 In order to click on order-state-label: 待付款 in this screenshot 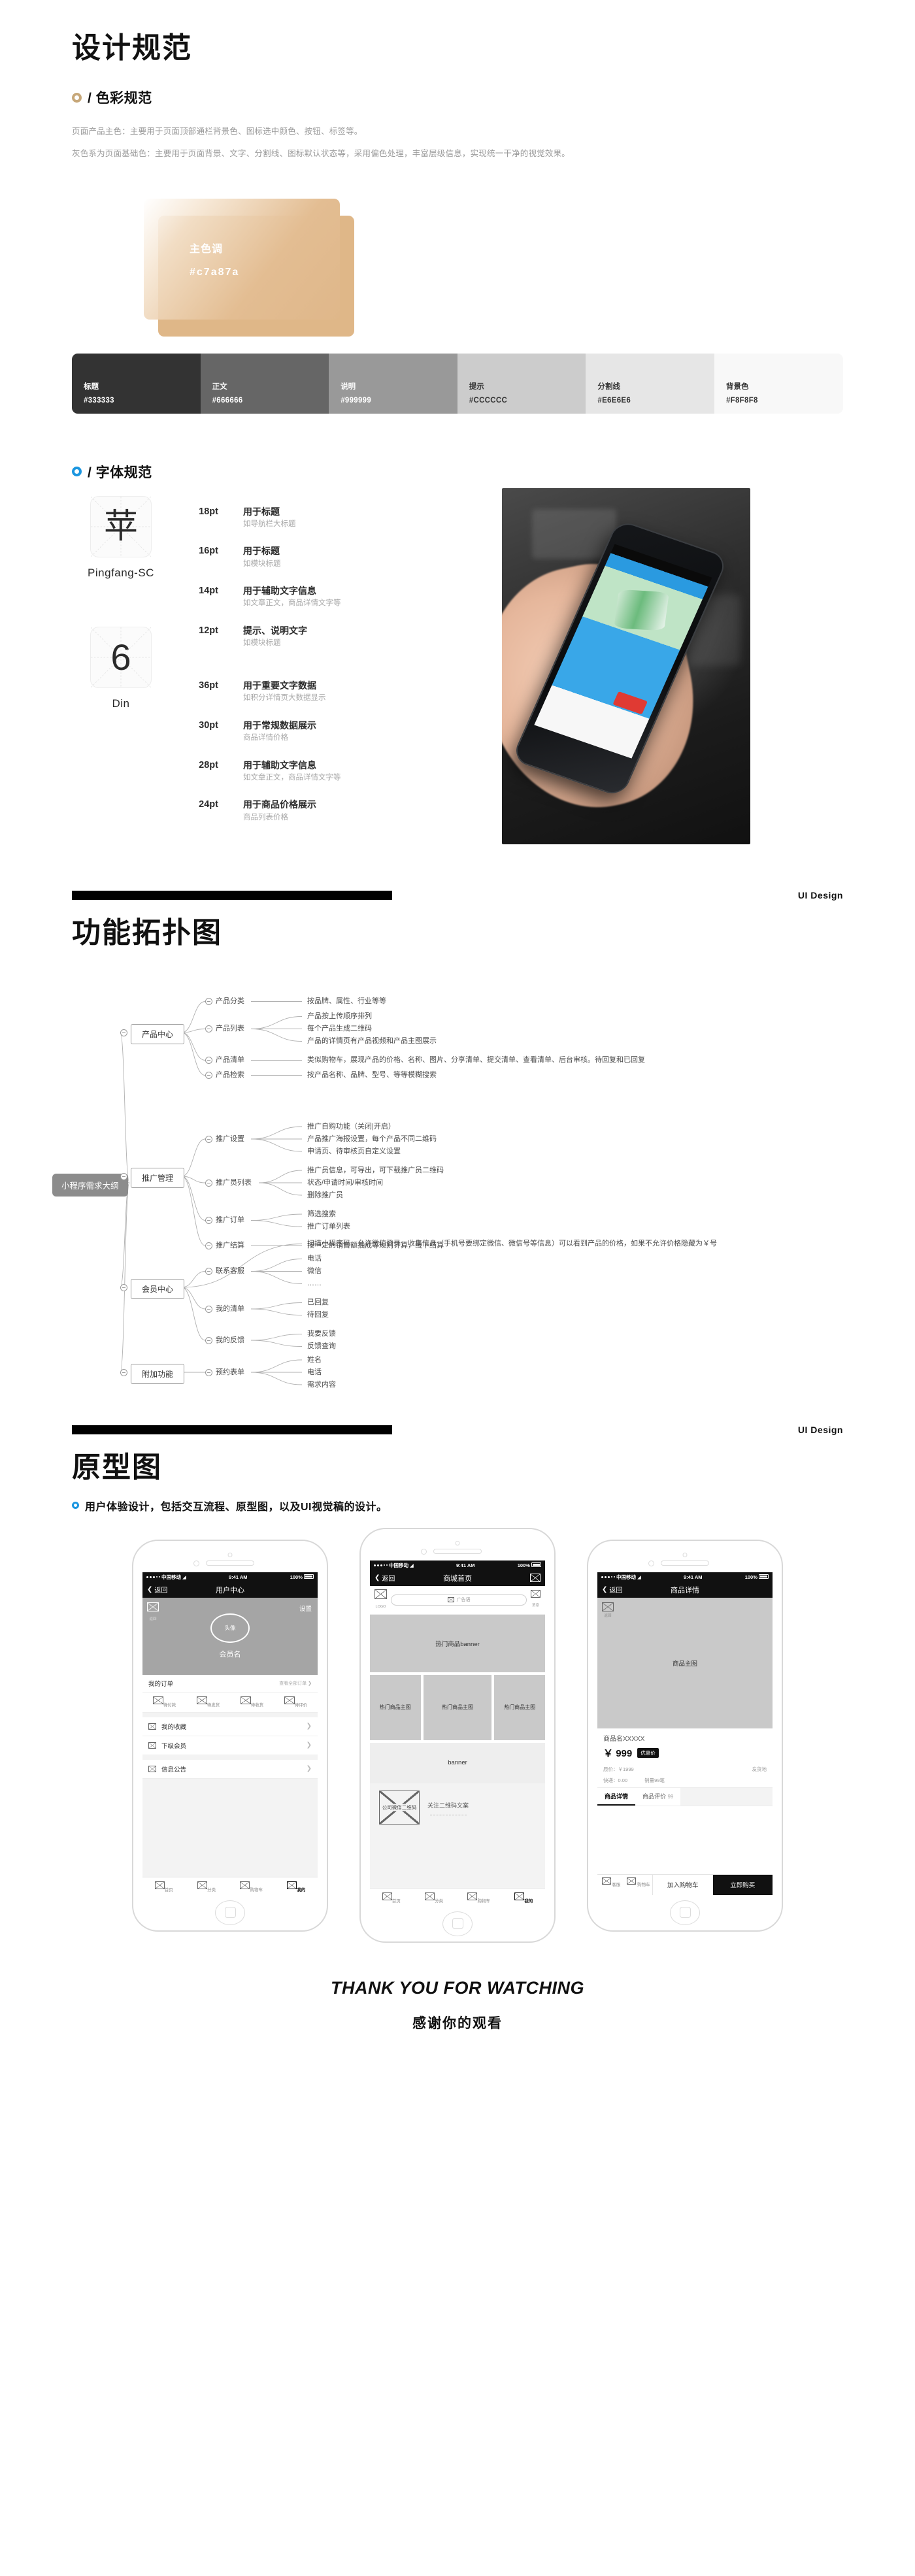, I will do `click(169, 1705)`.